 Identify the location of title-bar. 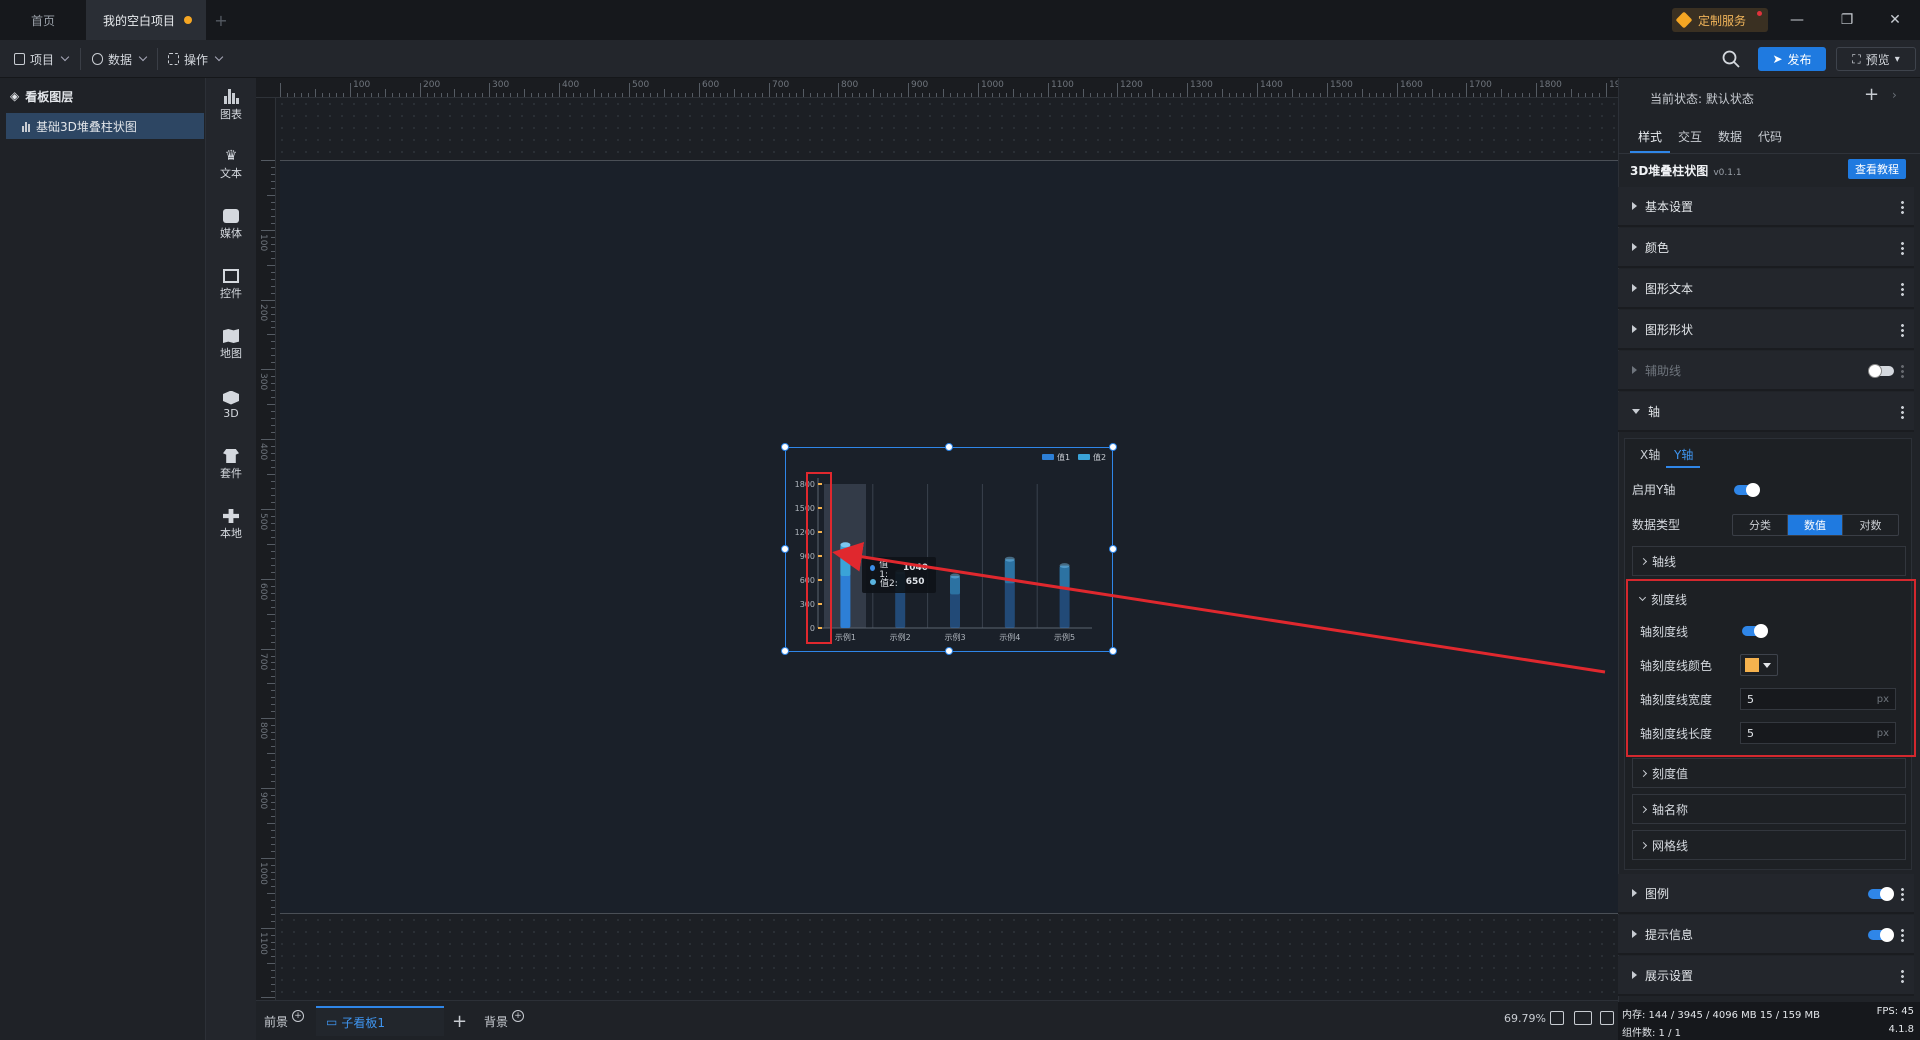
(960, 20).